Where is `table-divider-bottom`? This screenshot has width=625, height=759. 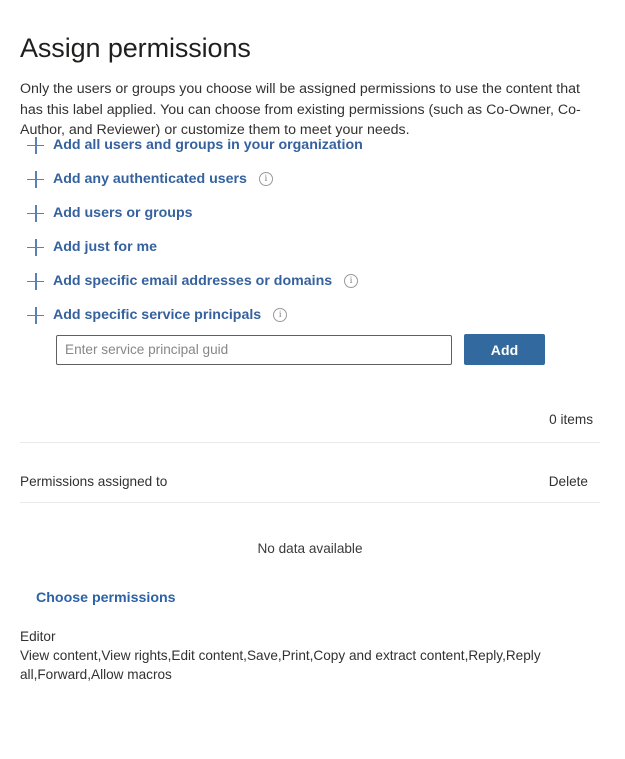
table-divider-bottom is located at coordinates (310, 502).